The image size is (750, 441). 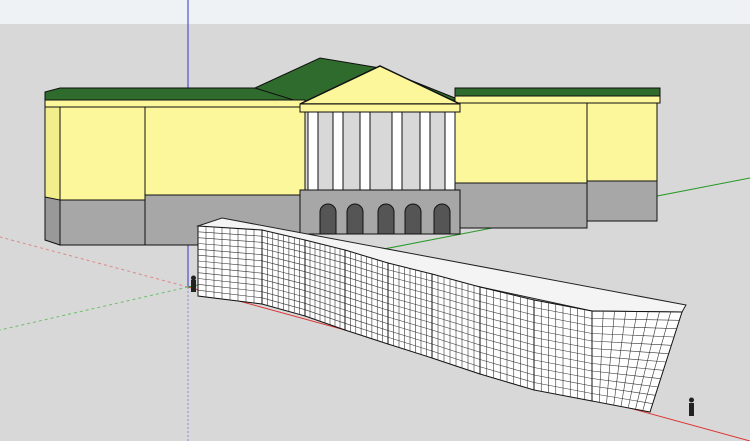 What do you see at coordinates (380, 108) in the screenshot?
I see `entablature` at bounding box center [380, 108].